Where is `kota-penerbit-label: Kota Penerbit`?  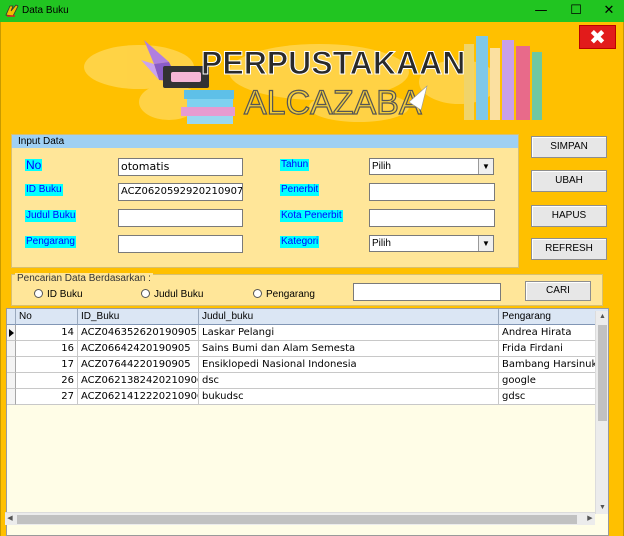
kota-penerbit-label: Kota Penerbit is located at coordinates (311, 216).